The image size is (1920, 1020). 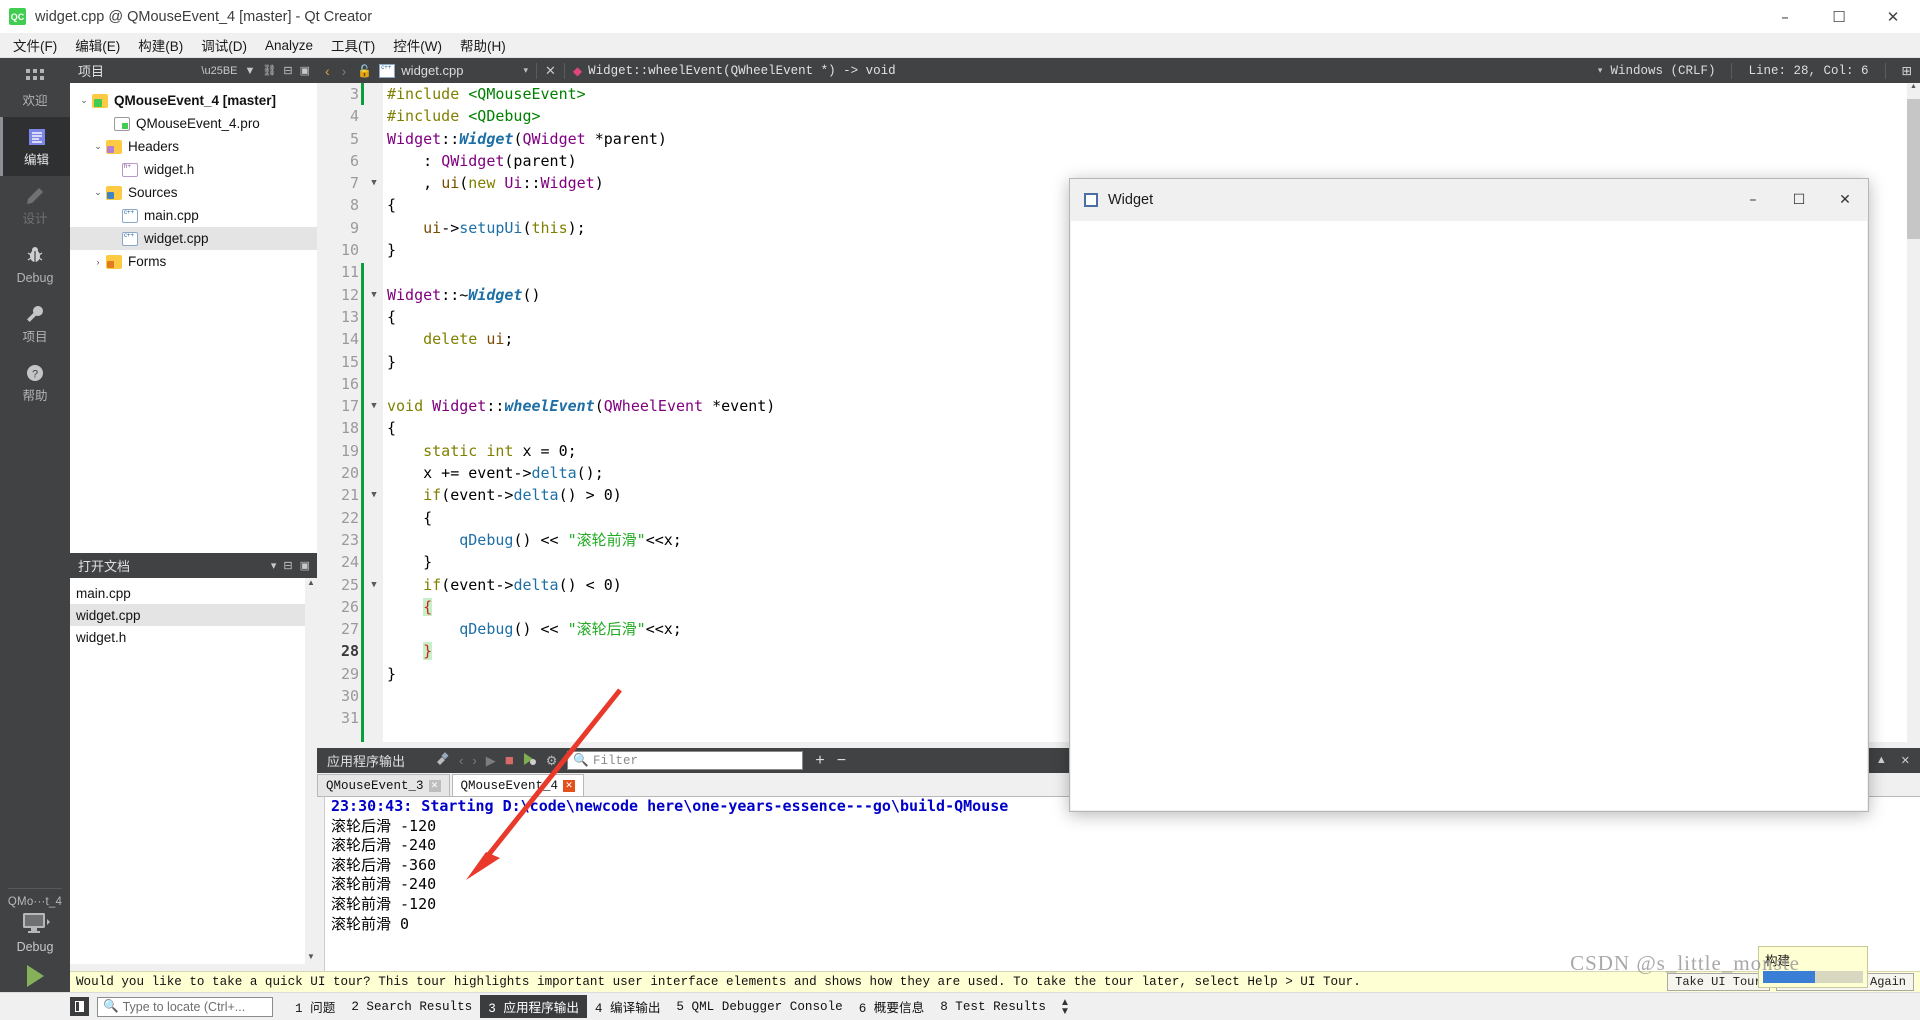 I want to click on widget-minimize-button: –, so click(x=1753, y=200).